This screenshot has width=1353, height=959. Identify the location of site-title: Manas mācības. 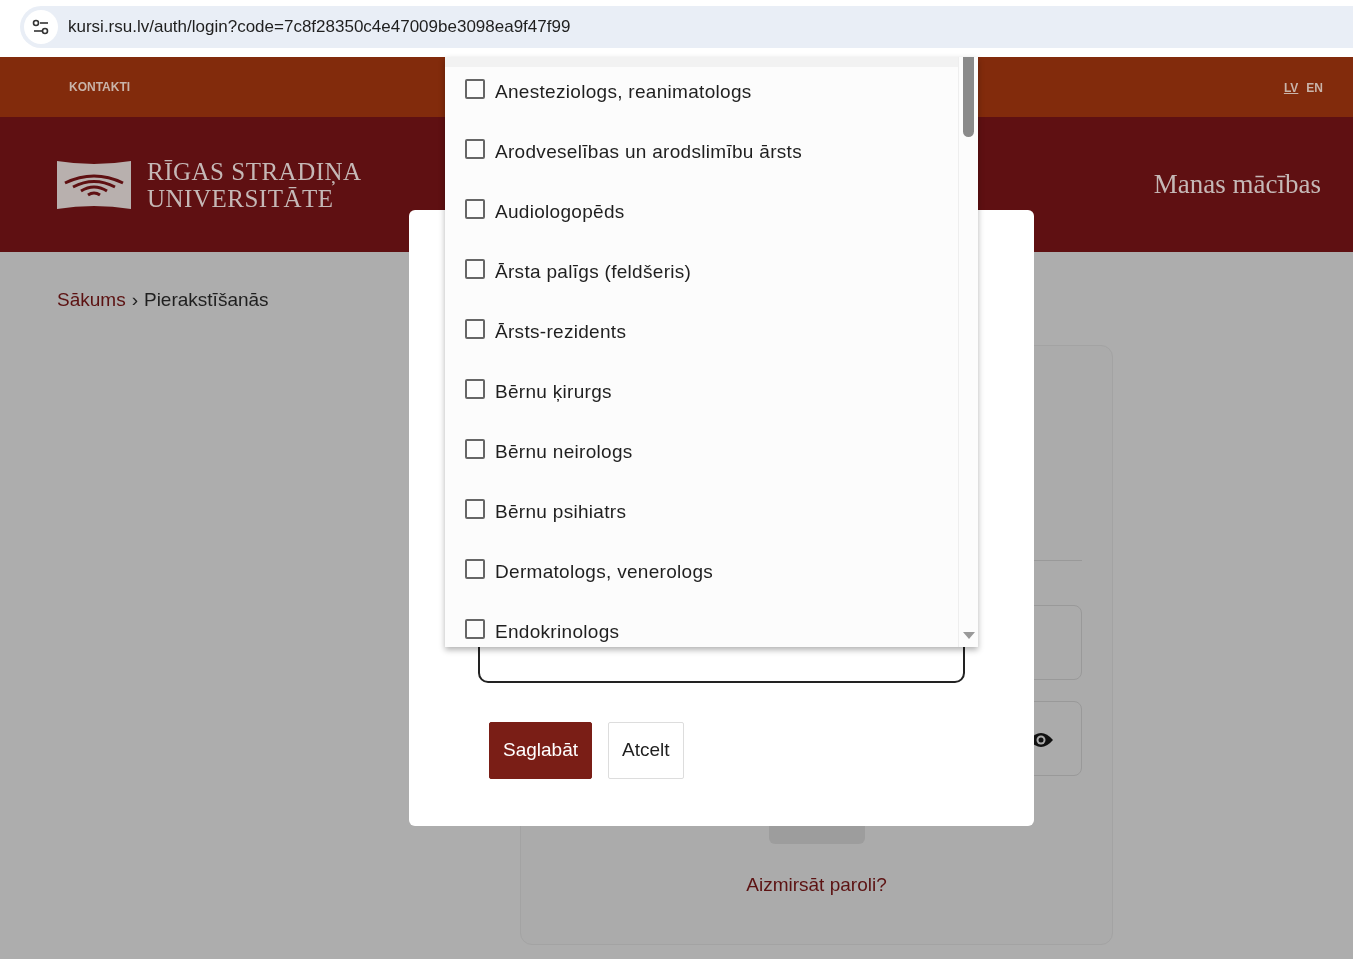
(1237, 185).